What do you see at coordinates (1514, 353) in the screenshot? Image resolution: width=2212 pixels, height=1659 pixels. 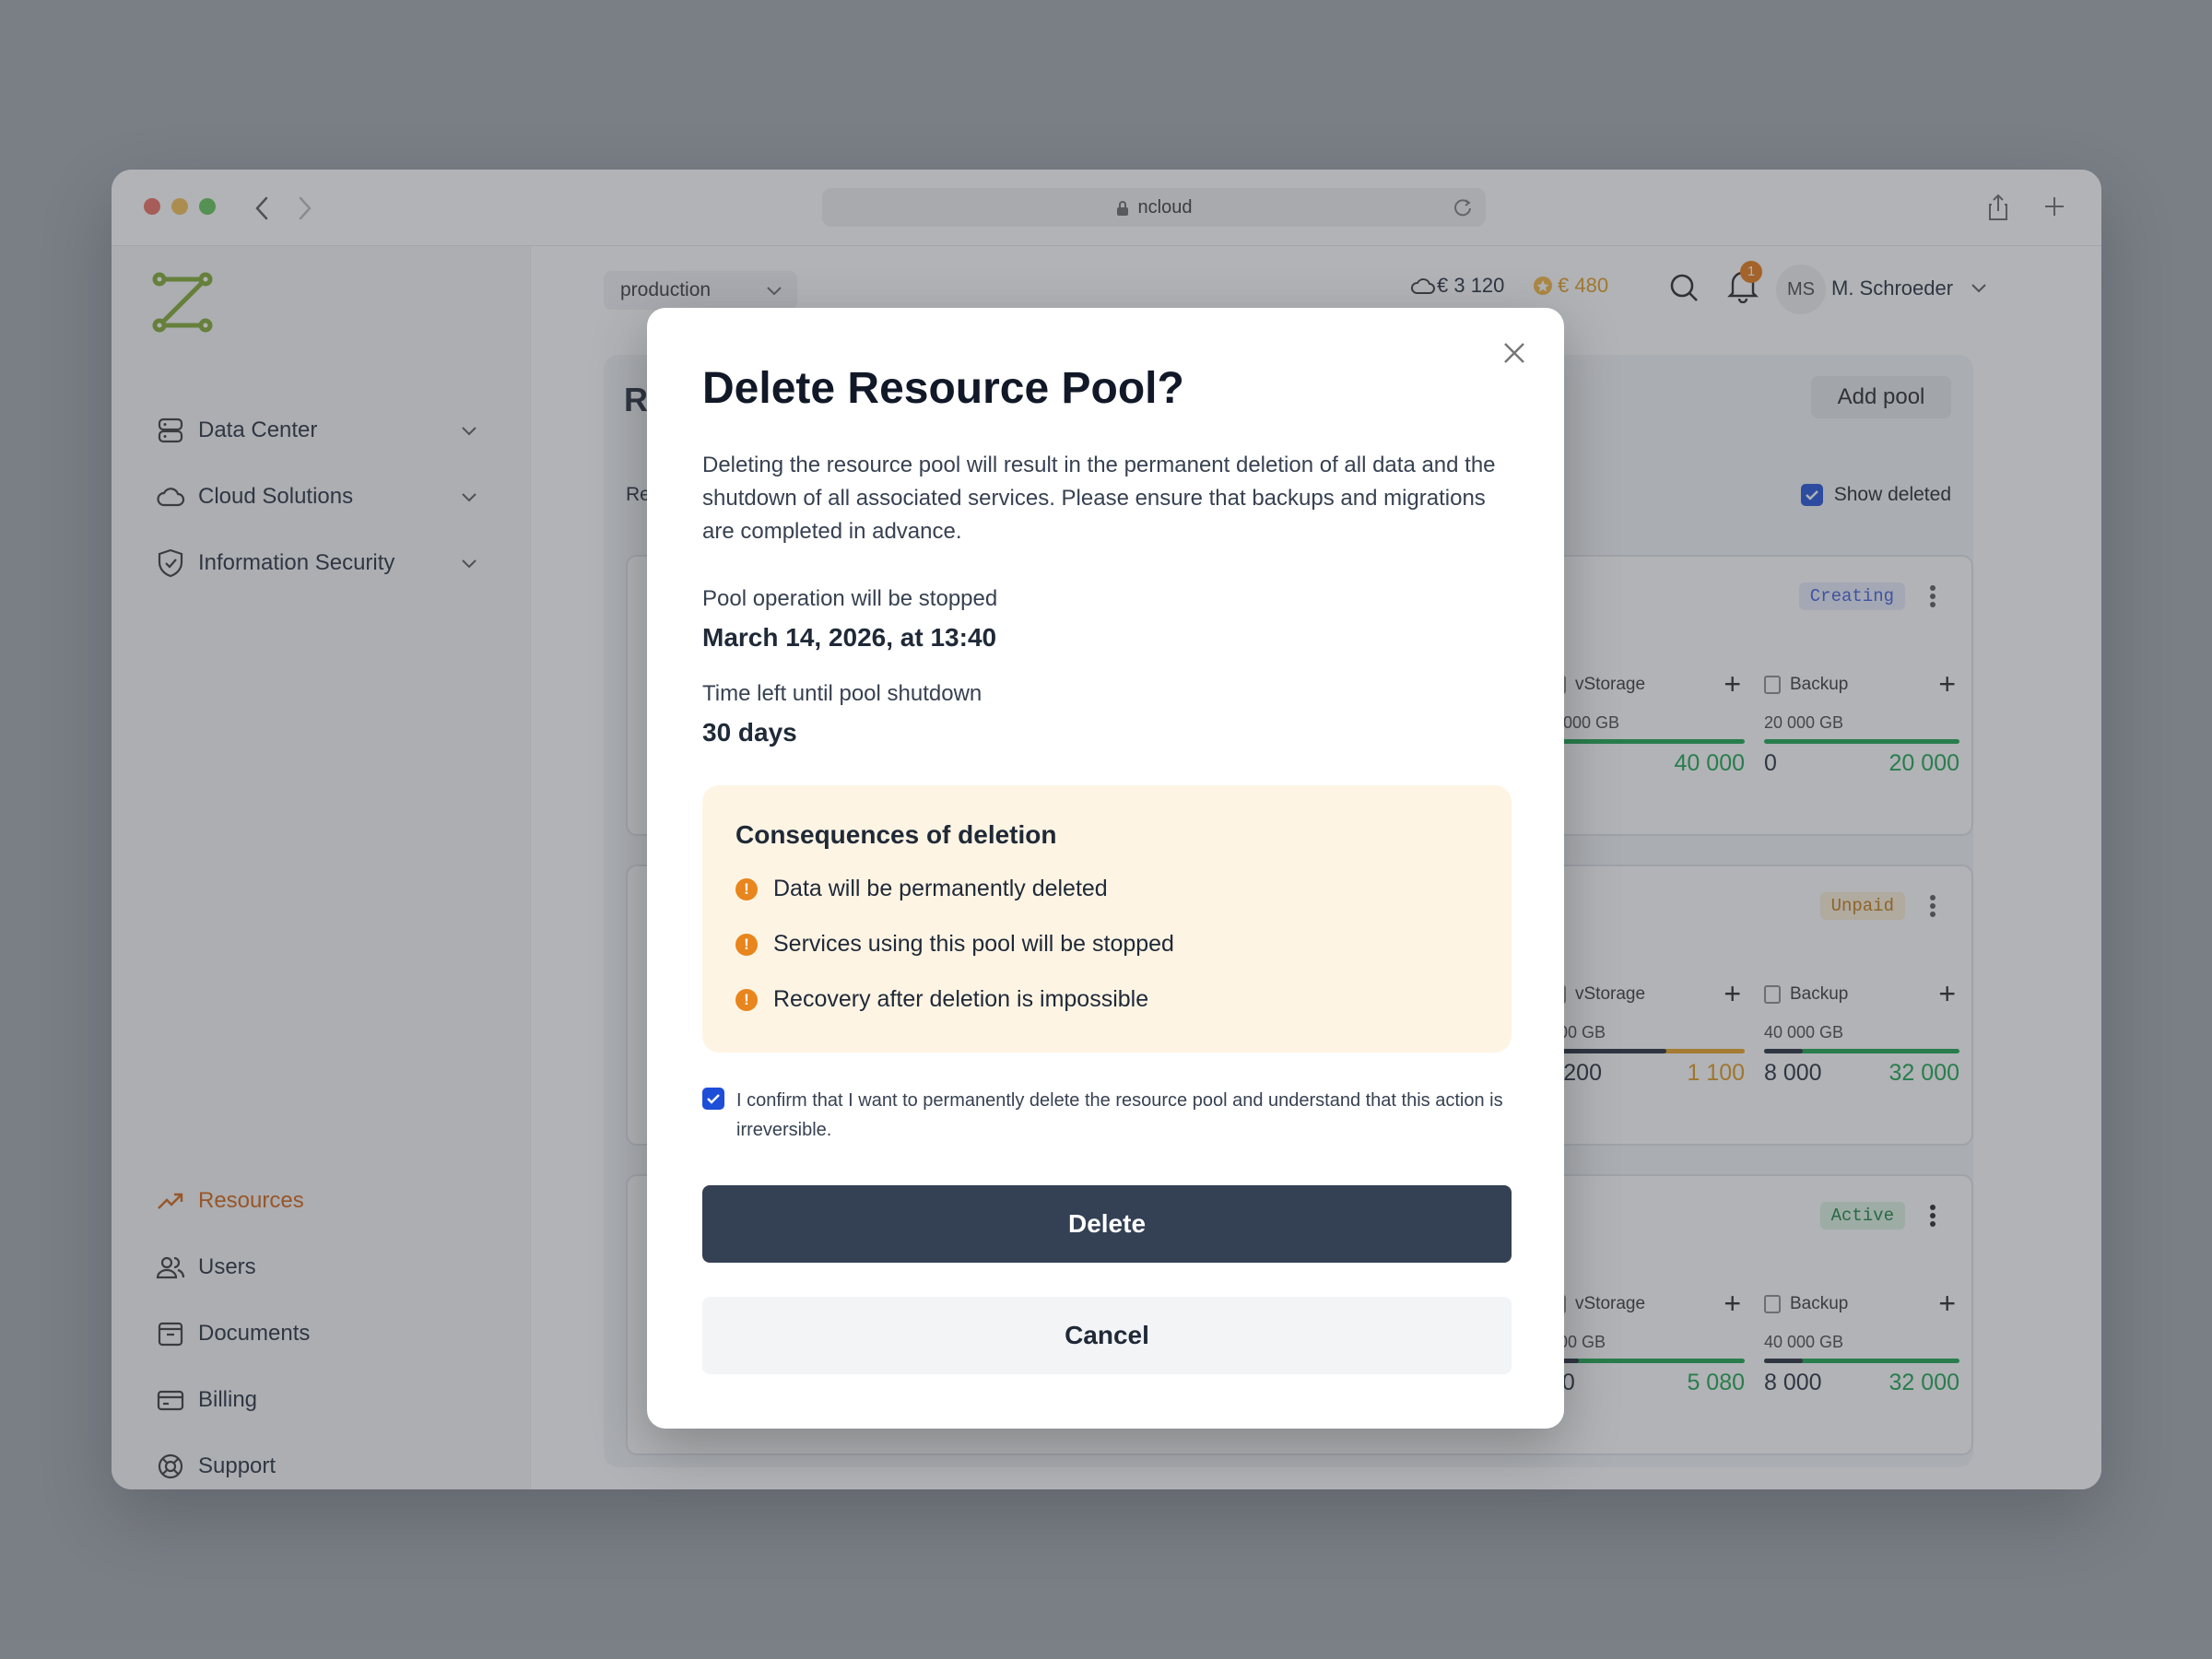 I see `close-icon` at bounding box center [1514, 353].